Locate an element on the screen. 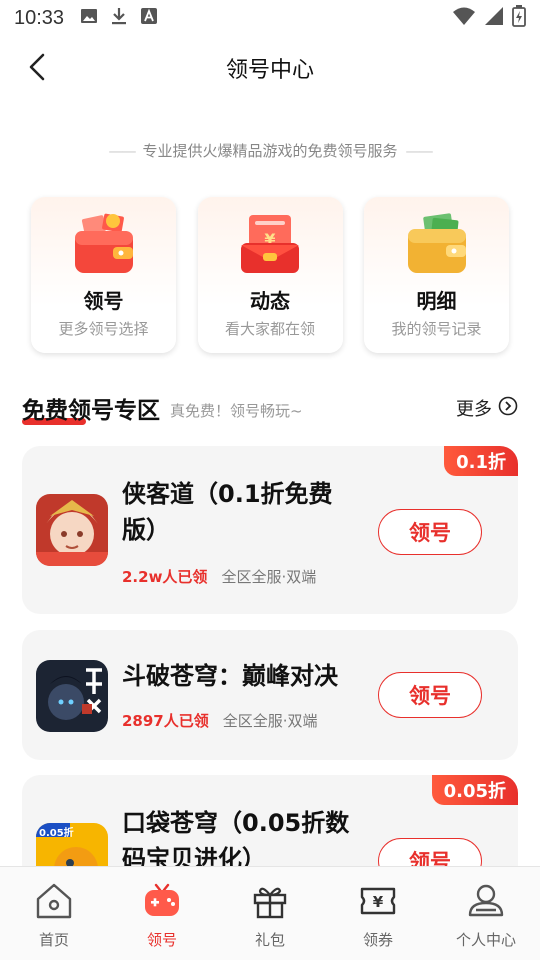 Image resolution: width=540 pixels, height=960 pixels. chevron-left-icon is located at coordinates (37, 69).